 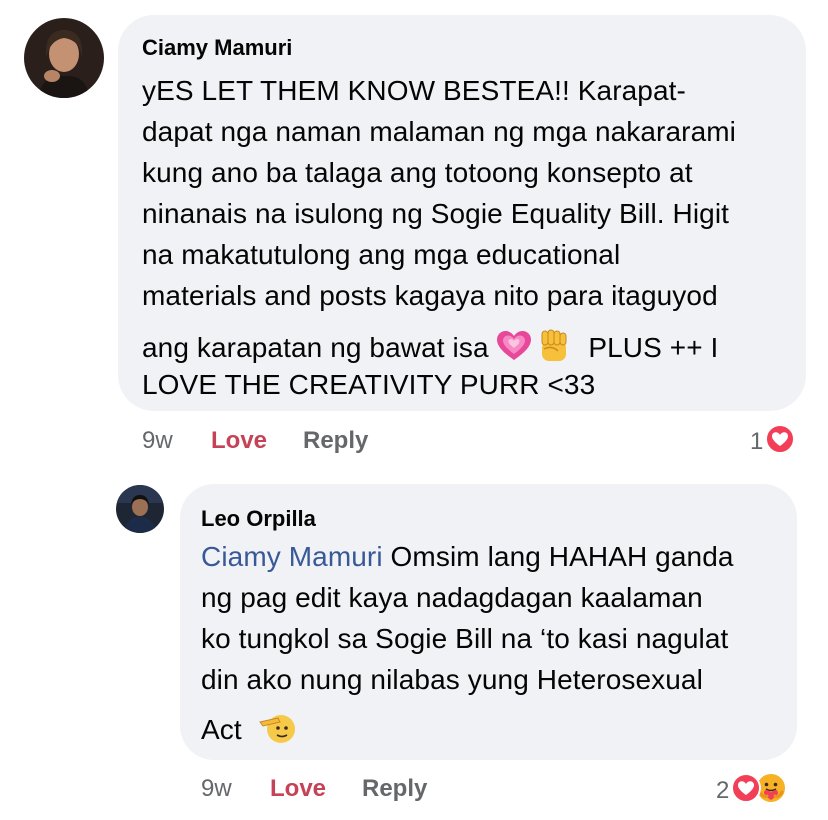 I want to click on saluting-face-emoji, so click(x=277, y=731).